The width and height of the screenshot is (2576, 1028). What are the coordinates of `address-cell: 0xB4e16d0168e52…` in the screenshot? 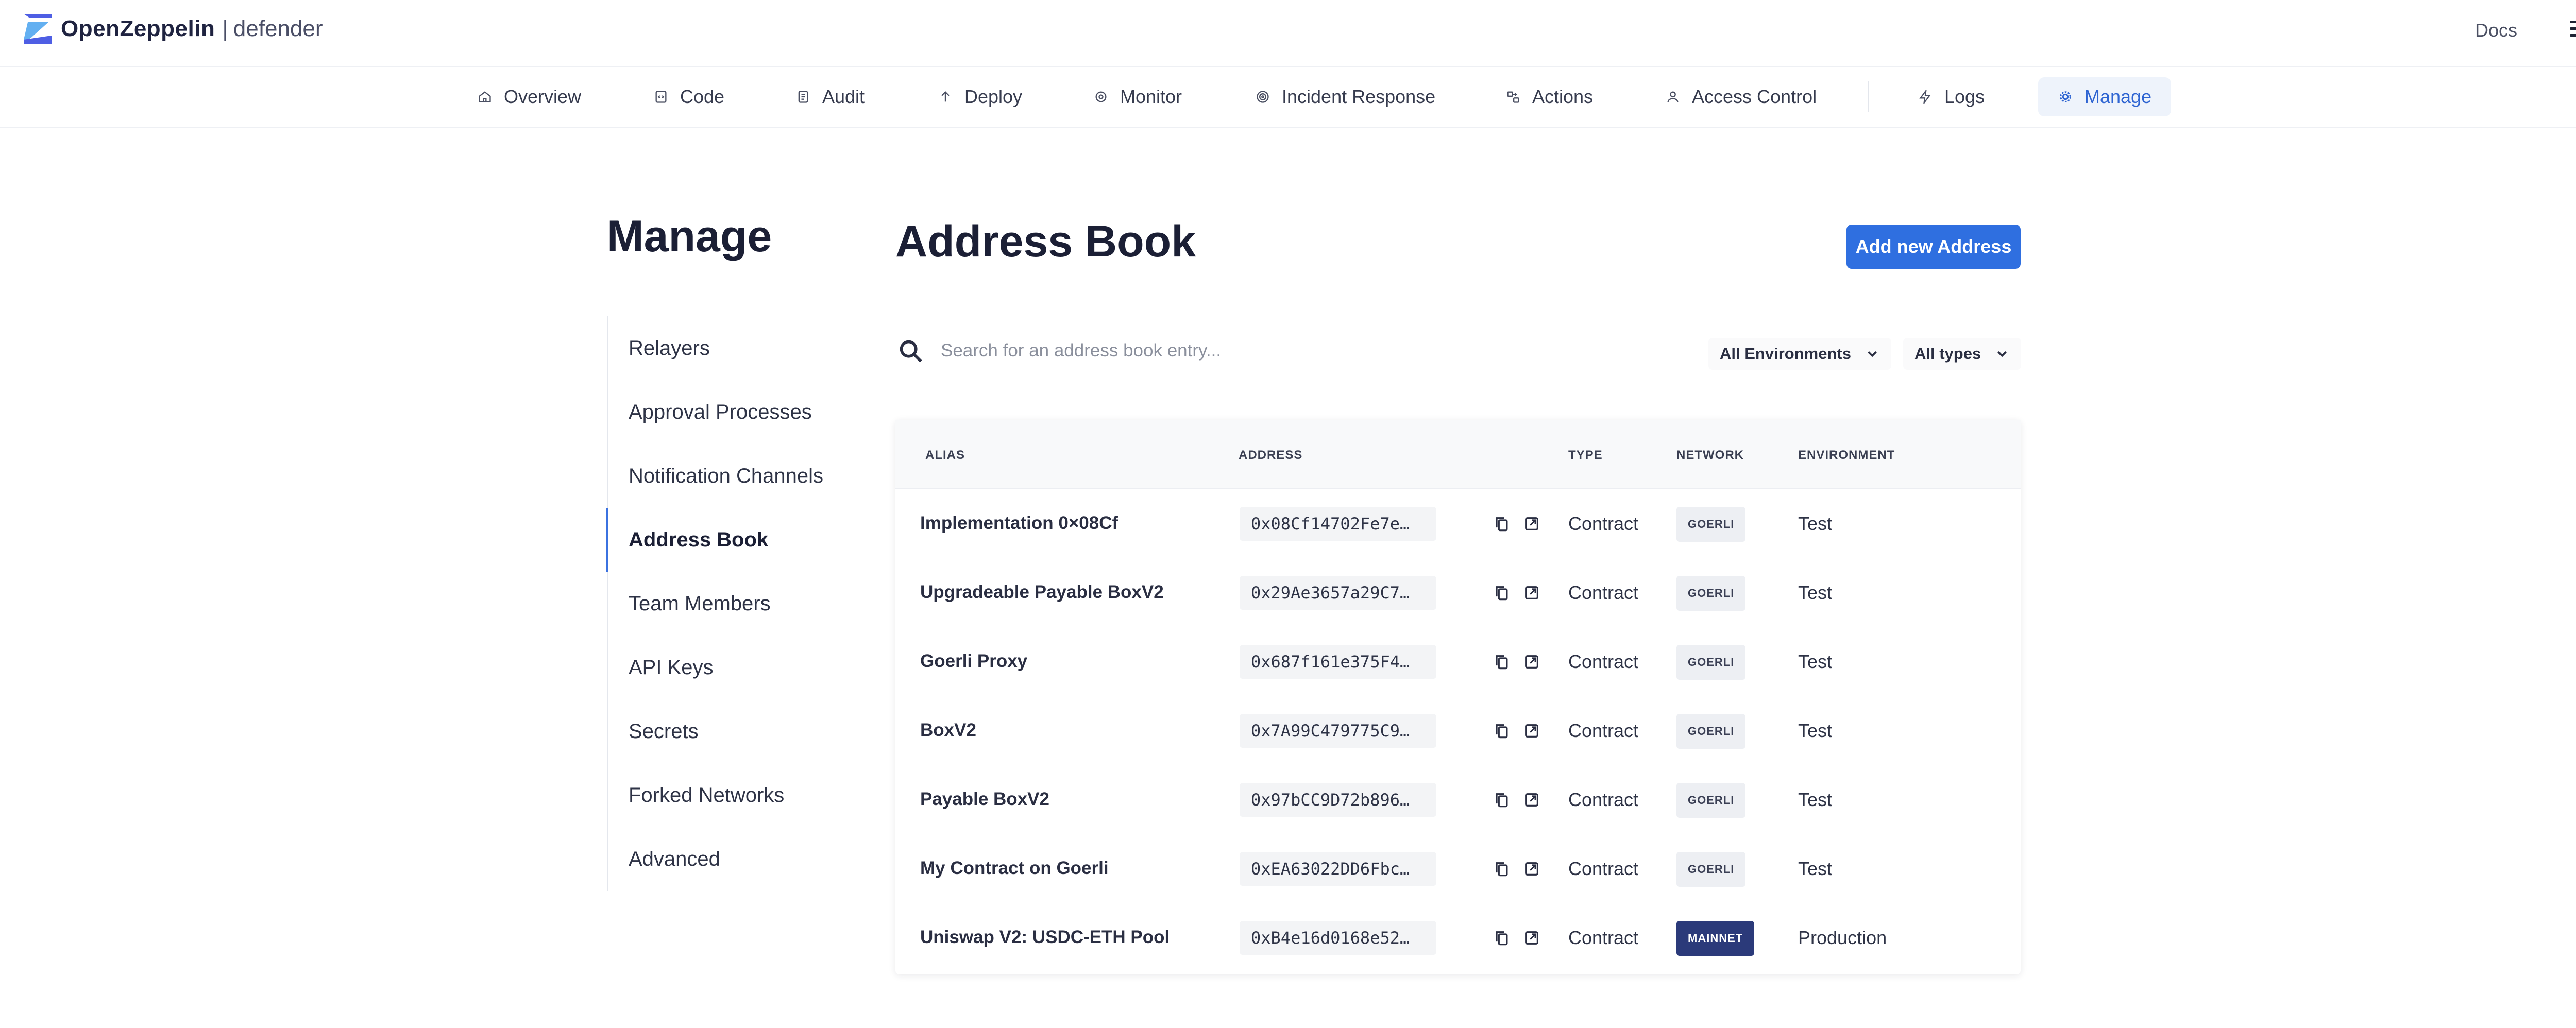 It's located at (1338, 938).